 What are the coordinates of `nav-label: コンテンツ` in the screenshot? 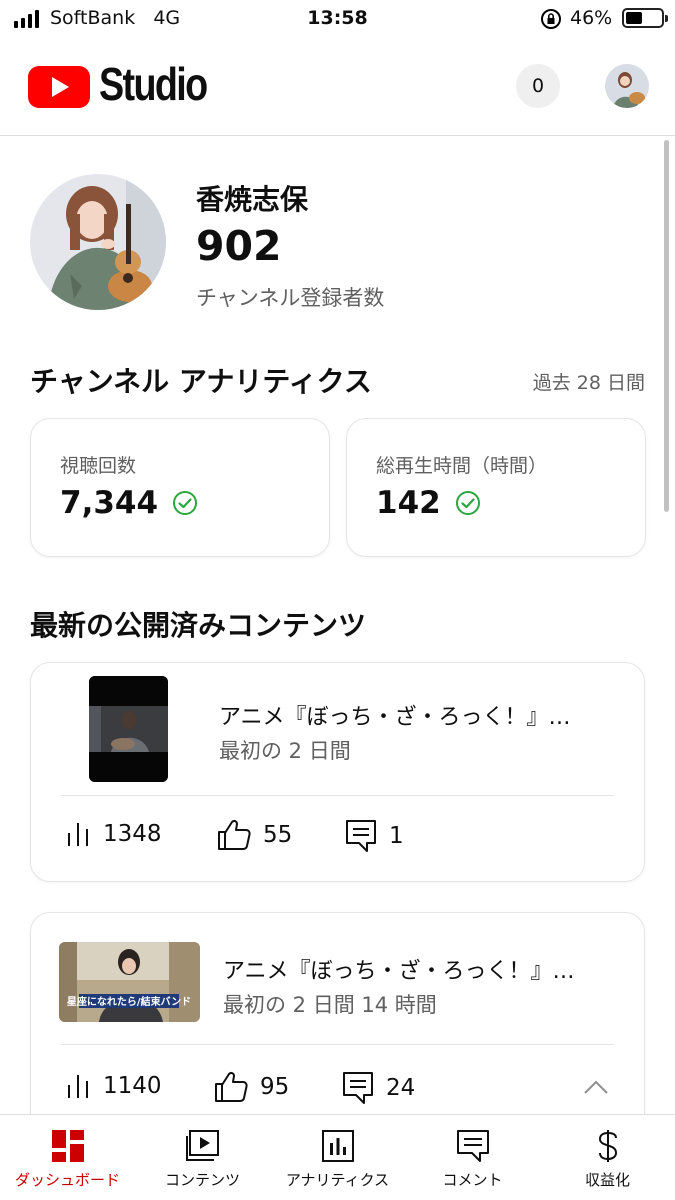 It's located at (202, 1180).